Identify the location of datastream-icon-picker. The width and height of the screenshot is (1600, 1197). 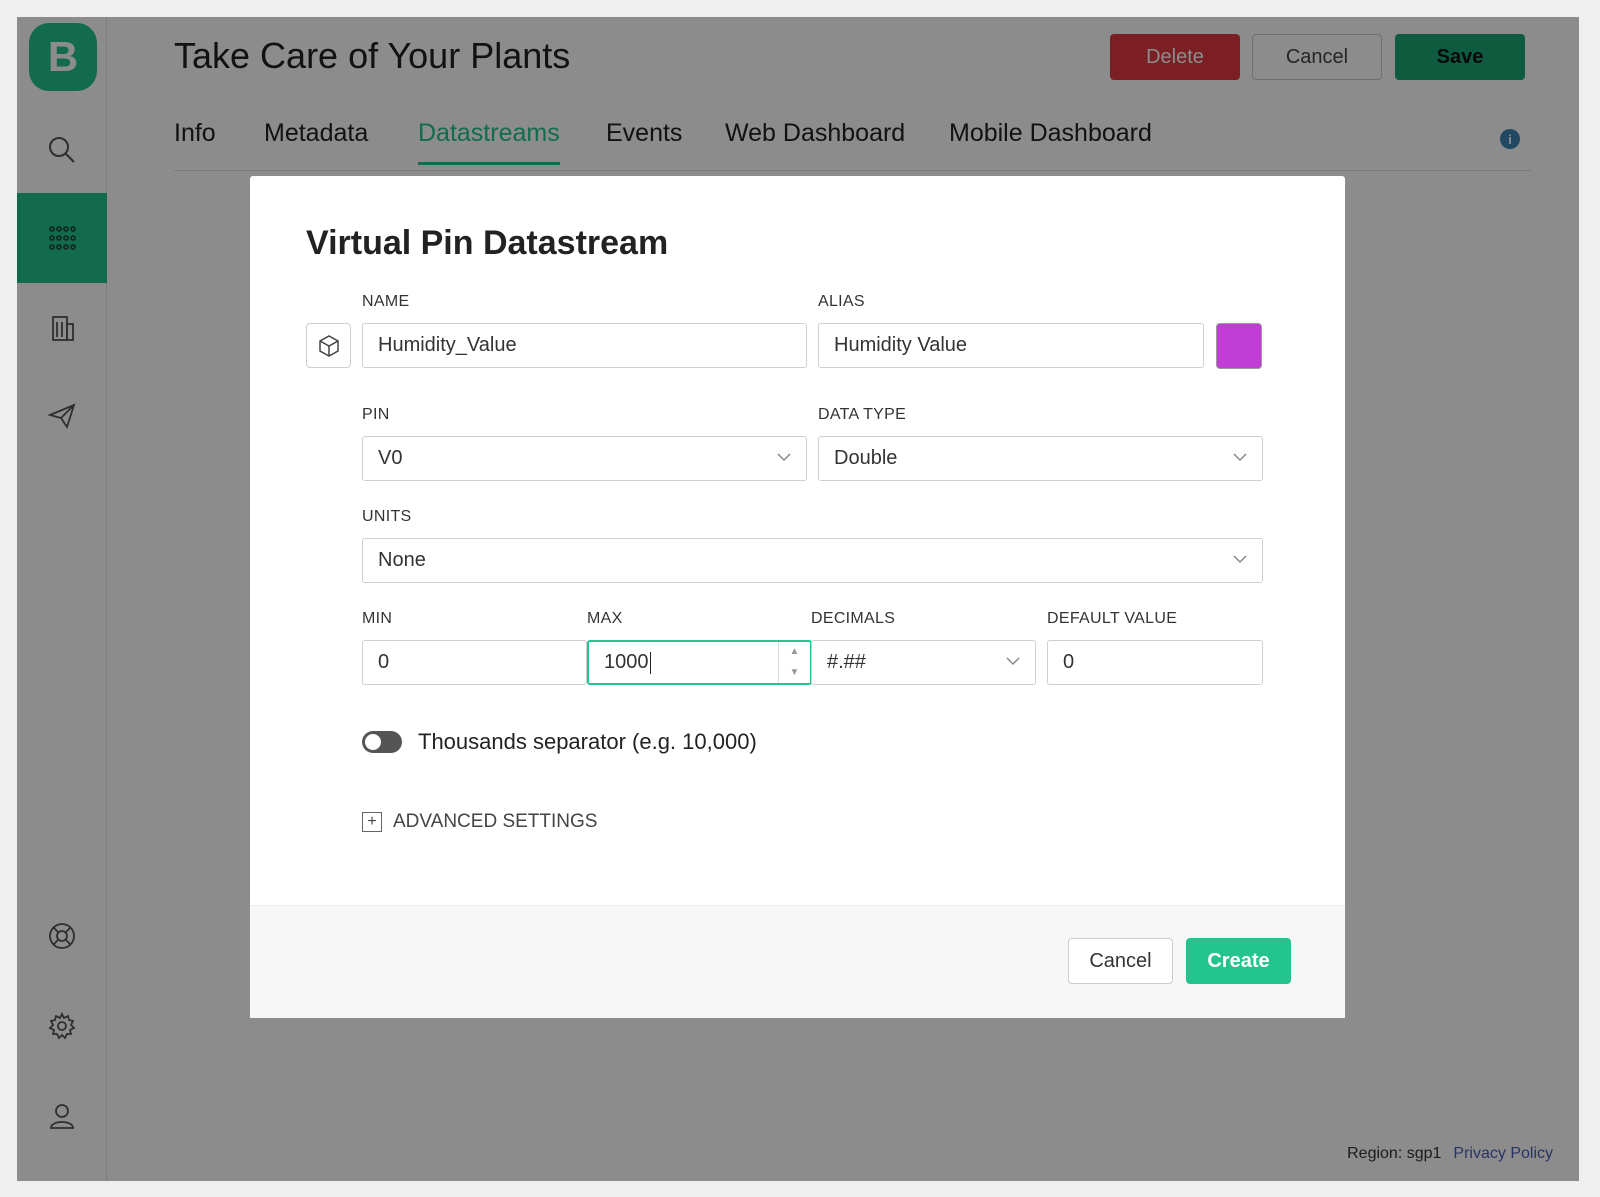
(328, 345).